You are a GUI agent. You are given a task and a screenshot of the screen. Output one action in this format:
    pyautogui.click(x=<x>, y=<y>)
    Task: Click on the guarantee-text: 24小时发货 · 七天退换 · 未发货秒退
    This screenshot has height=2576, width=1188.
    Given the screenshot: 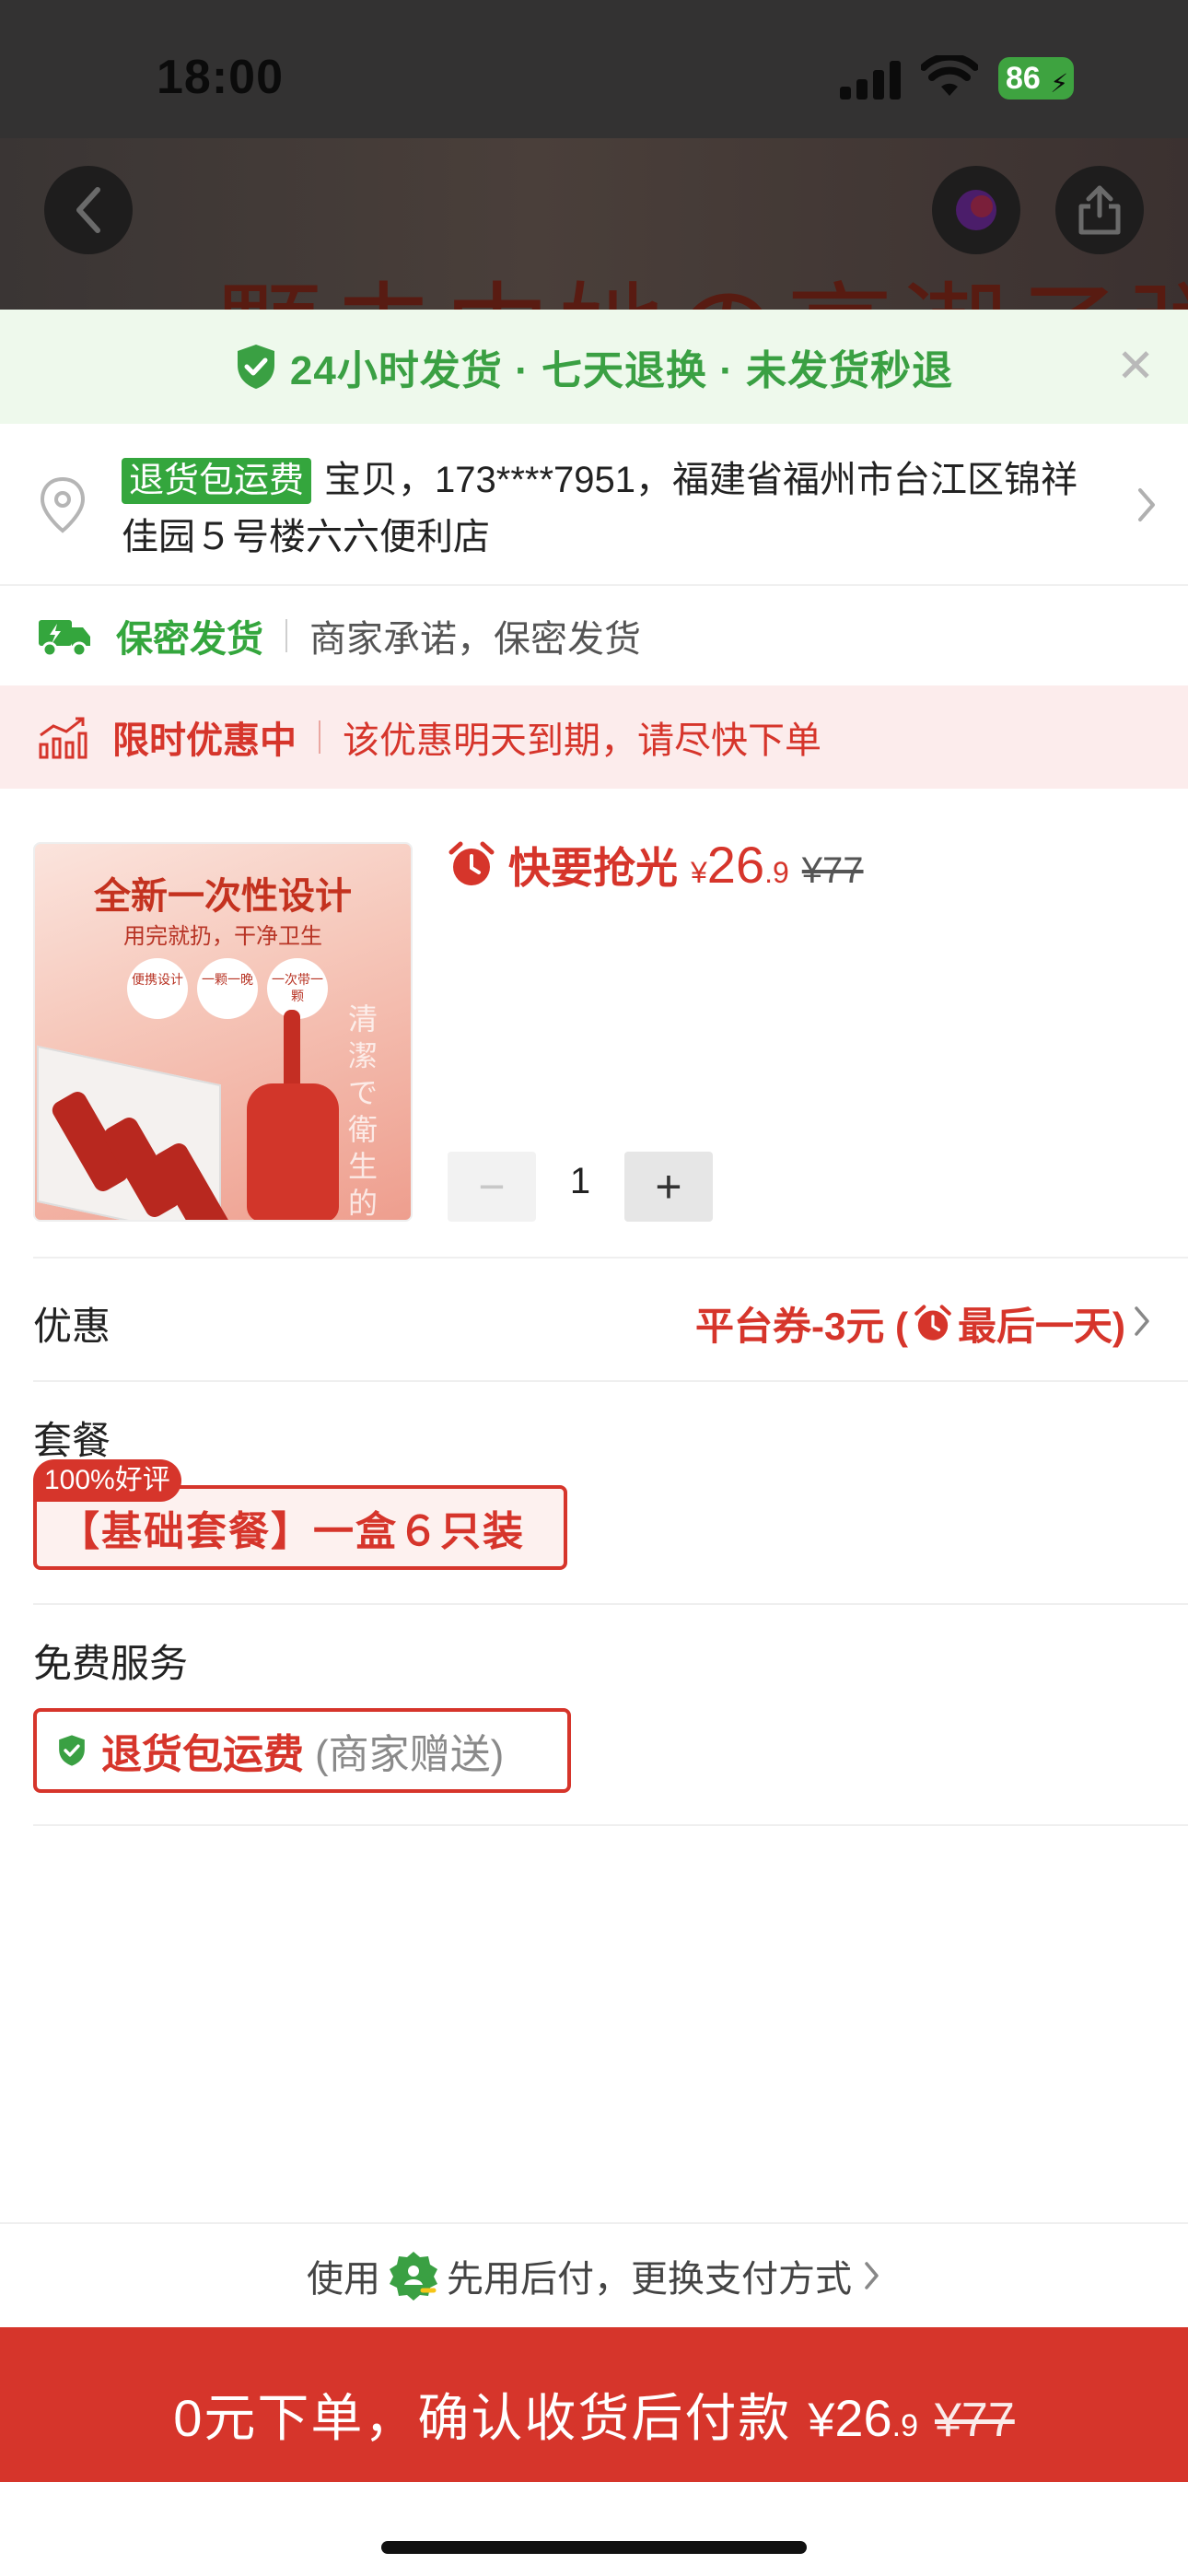 What is the action you would take?
    pyautogui.click(x=621, y=370)
    